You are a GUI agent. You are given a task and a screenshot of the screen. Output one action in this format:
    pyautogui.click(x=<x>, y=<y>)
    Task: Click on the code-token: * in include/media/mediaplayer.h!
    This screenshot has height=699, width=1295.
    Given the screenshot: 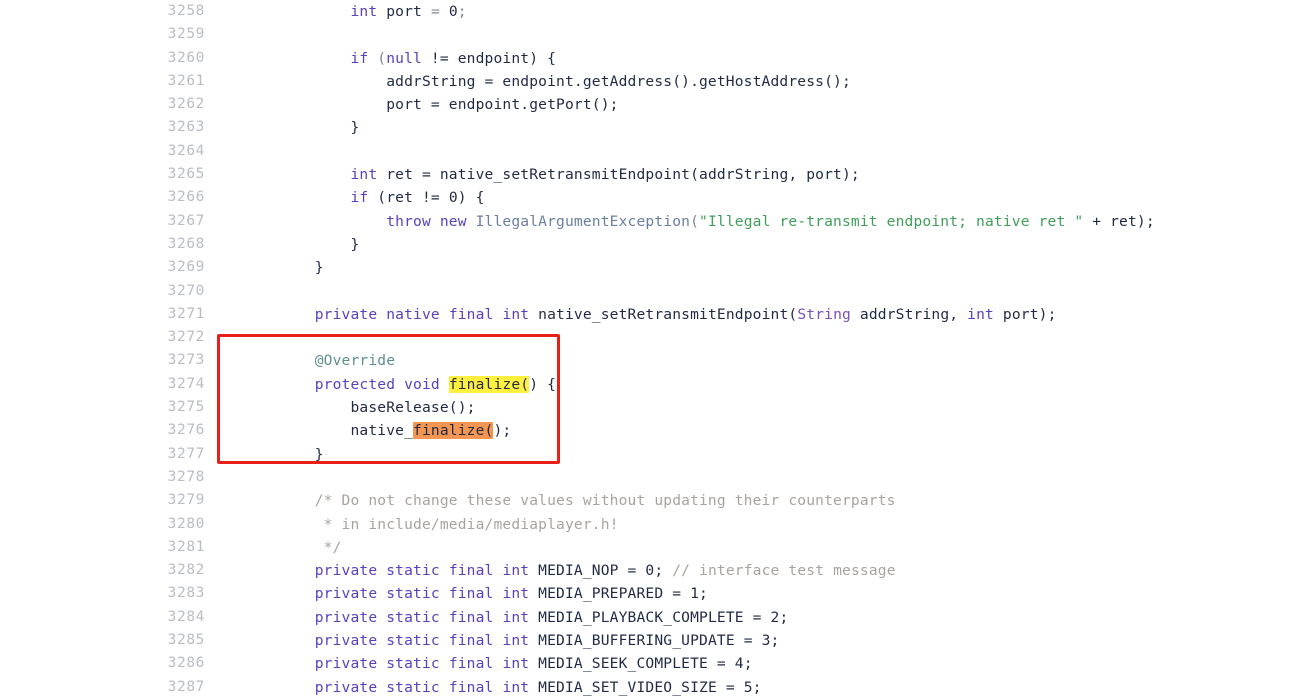 What is the action you would take?
    pyautogui.click(x=449, y=524)
    